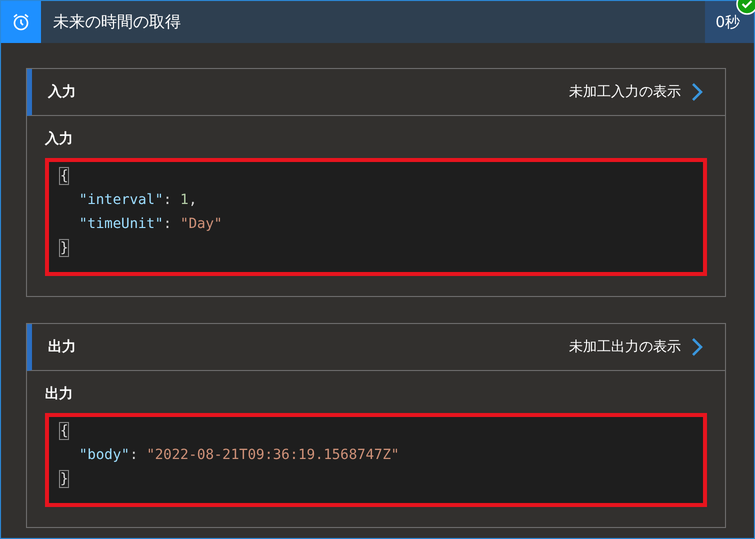  Describe the element at coordinates (59, 394) in the screenshot. I see `field-label: 出力` at that location.